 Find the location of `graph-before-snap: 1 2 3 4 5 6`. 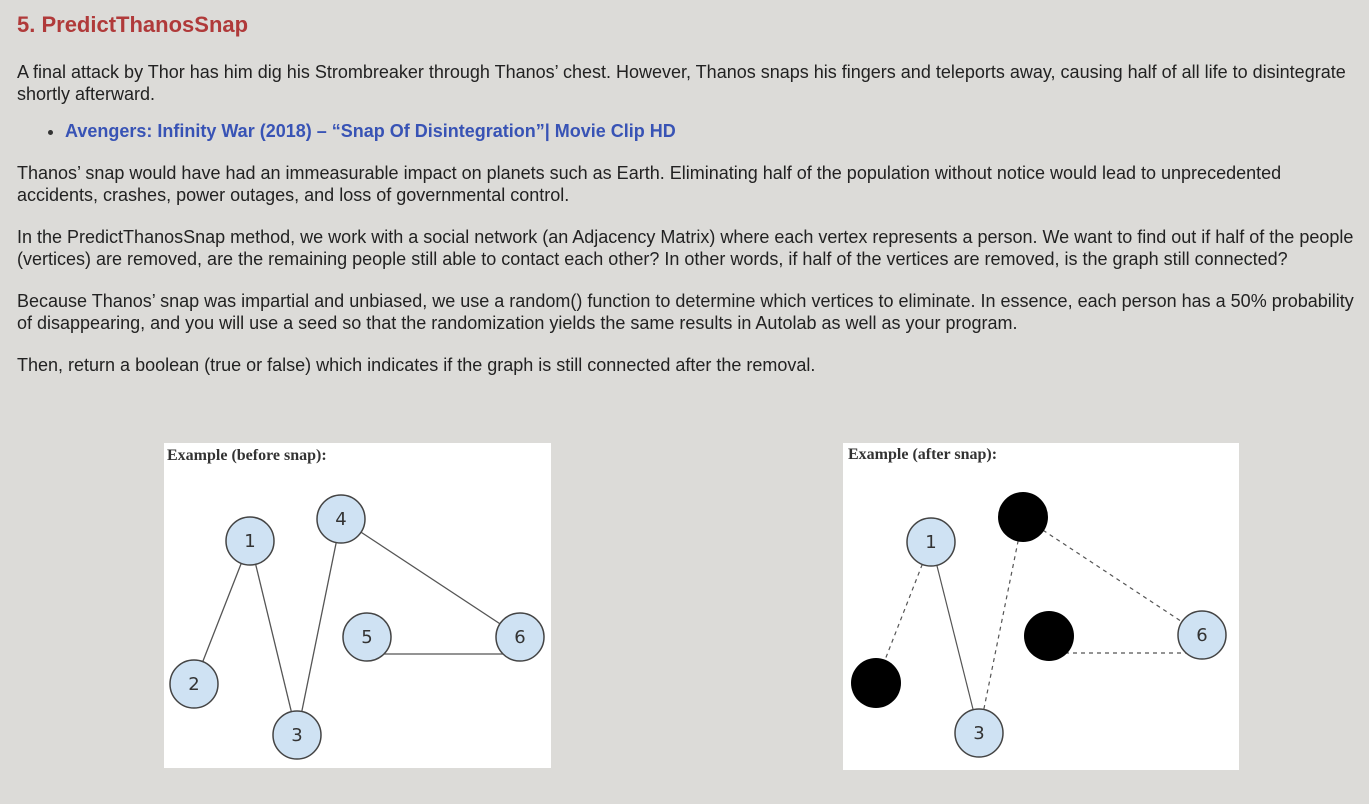

graph-before-snap: 1 2 3 4 5 6 is located at coordinates (357, 627).